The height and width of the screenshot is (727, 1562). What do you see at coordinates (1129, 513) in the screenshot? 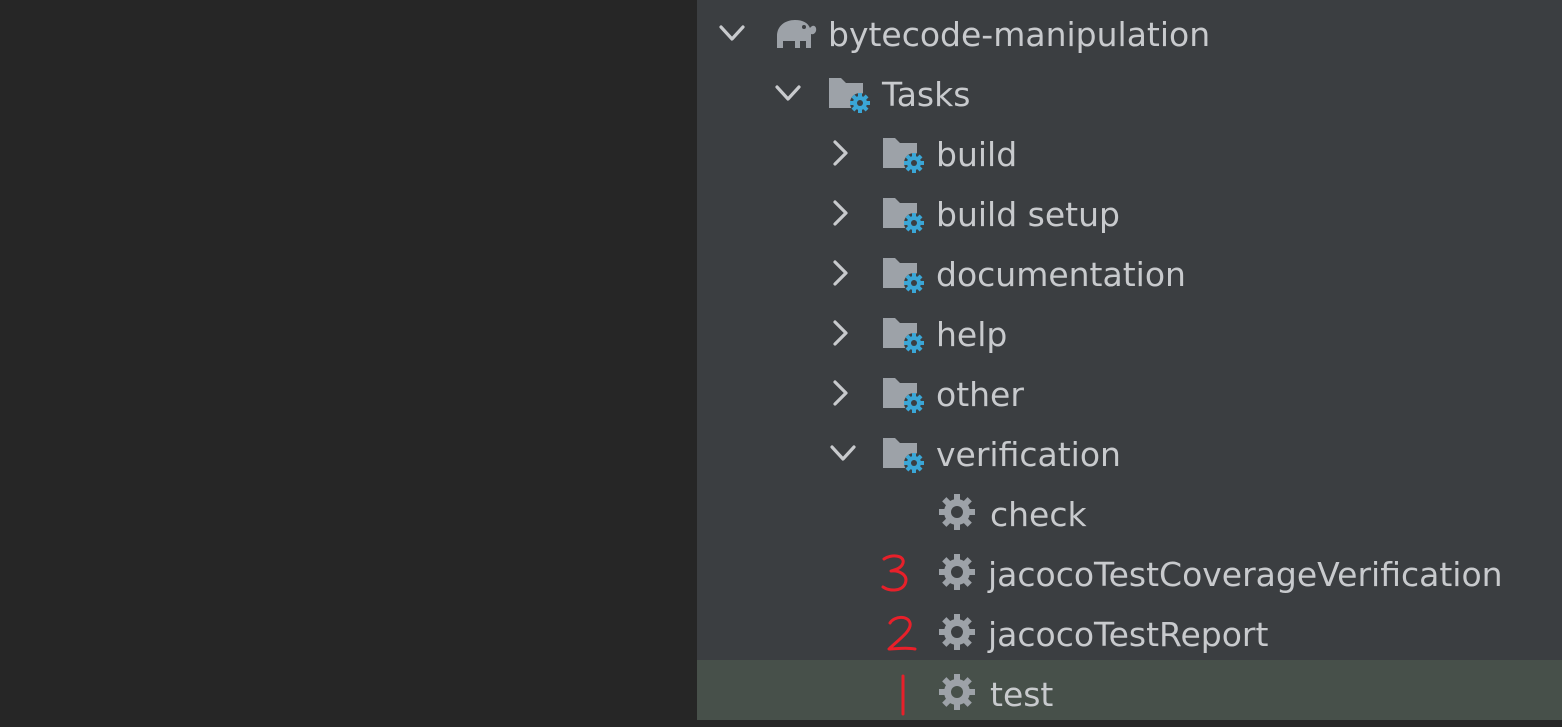
I see `tree-row-task: check` at bounding box center [1129, 513].